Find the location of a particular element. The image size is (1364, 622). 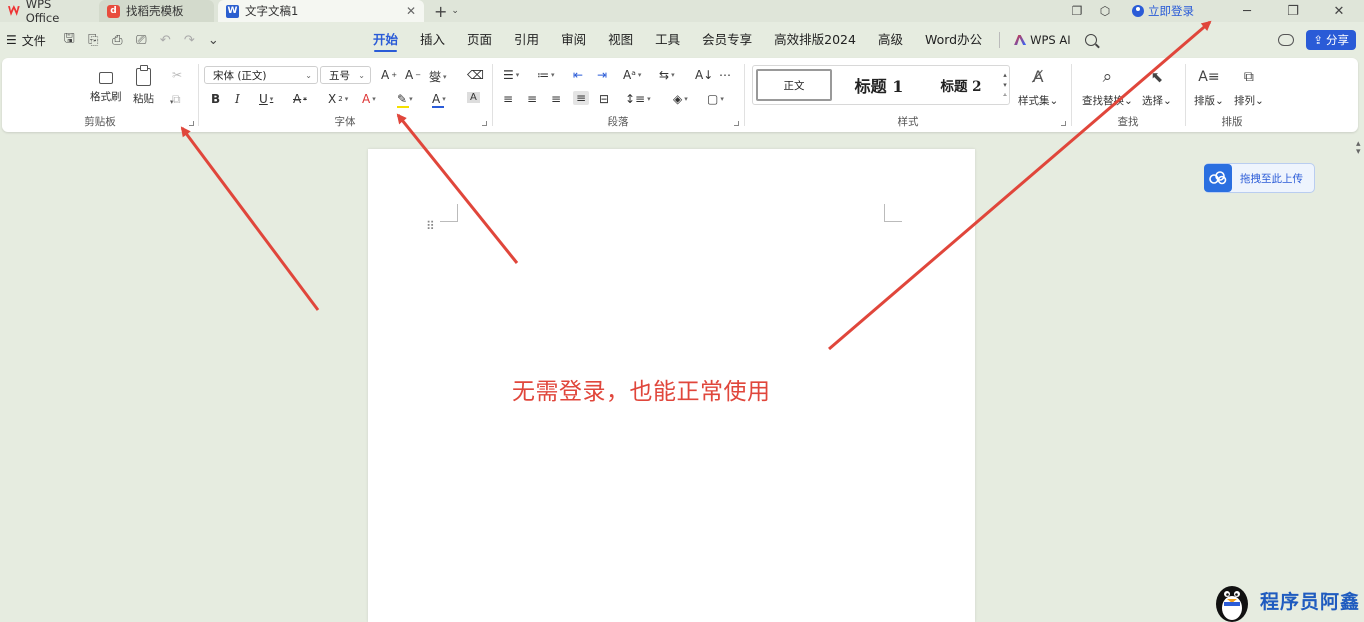

search-icon is located at coordinates (1090, 40).